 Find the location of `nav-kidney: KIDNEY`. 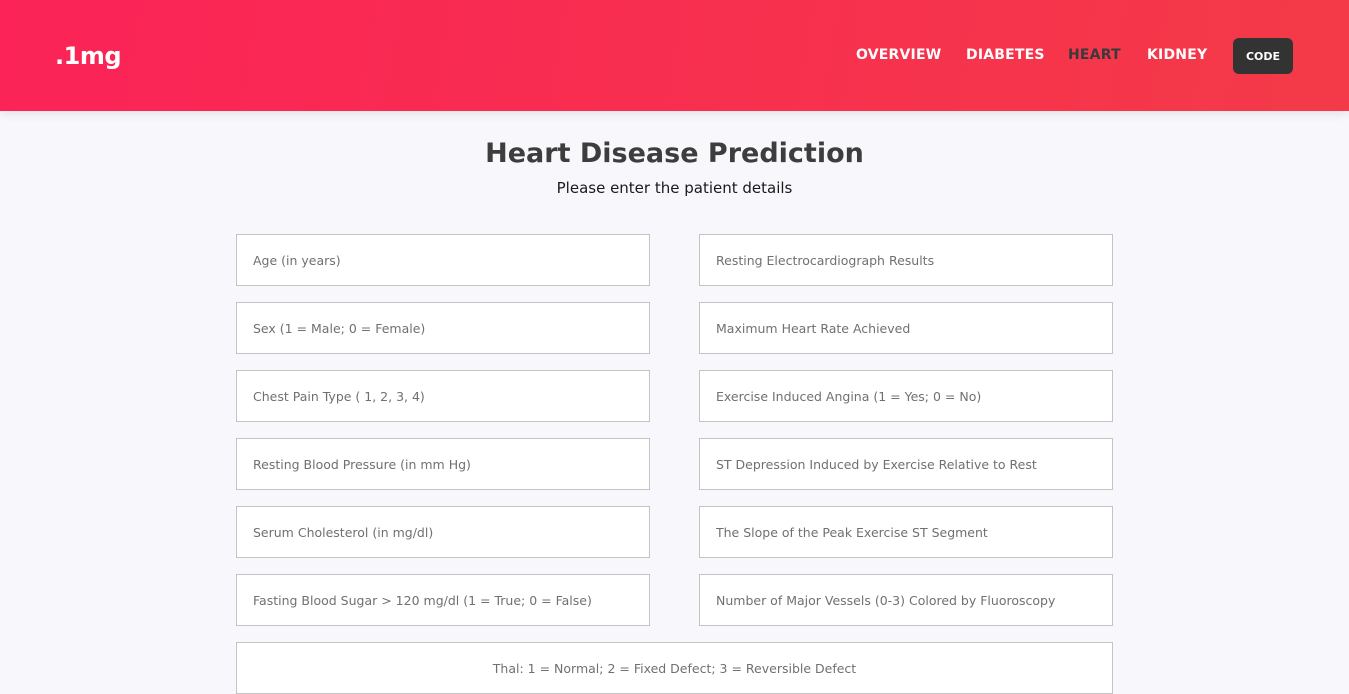

nav-kidney: KIDNEY is located at coordinates (1177, 55).